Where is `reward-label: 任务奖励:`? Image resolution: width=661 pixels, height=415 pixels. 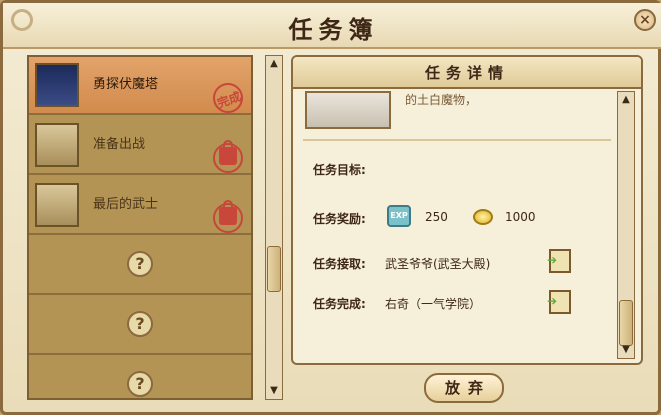
reward-label: 任务奖励: is located at coordinates (339, 219).